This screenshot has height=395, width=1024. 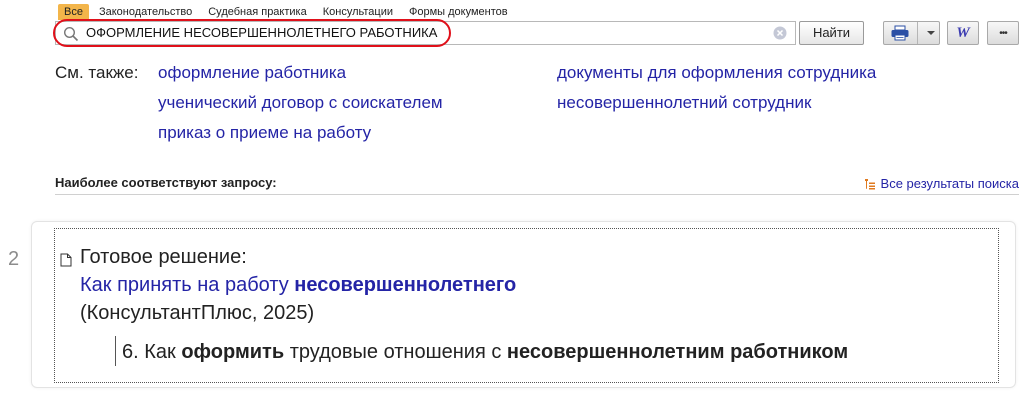 What do you see at coordinates (458, 12) in the screenshot?
I see `tab-document-forms: Формы документов` at bounding box center [458, 12].